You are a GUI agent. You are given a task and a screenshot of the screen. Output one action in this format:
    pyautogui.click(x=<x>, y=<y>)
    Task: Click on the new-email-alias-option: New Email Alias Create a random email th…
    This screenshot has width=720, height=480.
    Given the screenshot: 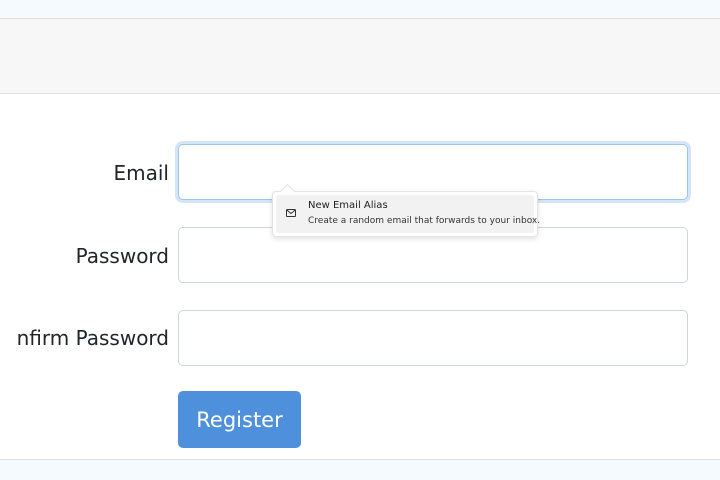 What is the action you would take?
    pyautogui.click(x=408, y=214)
    